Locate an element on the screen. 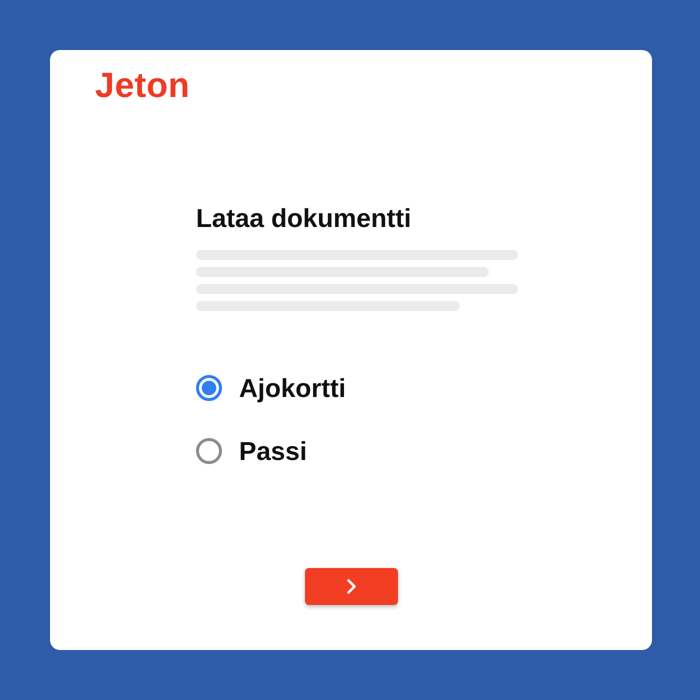  next-button is located at coordinates (351, 586).